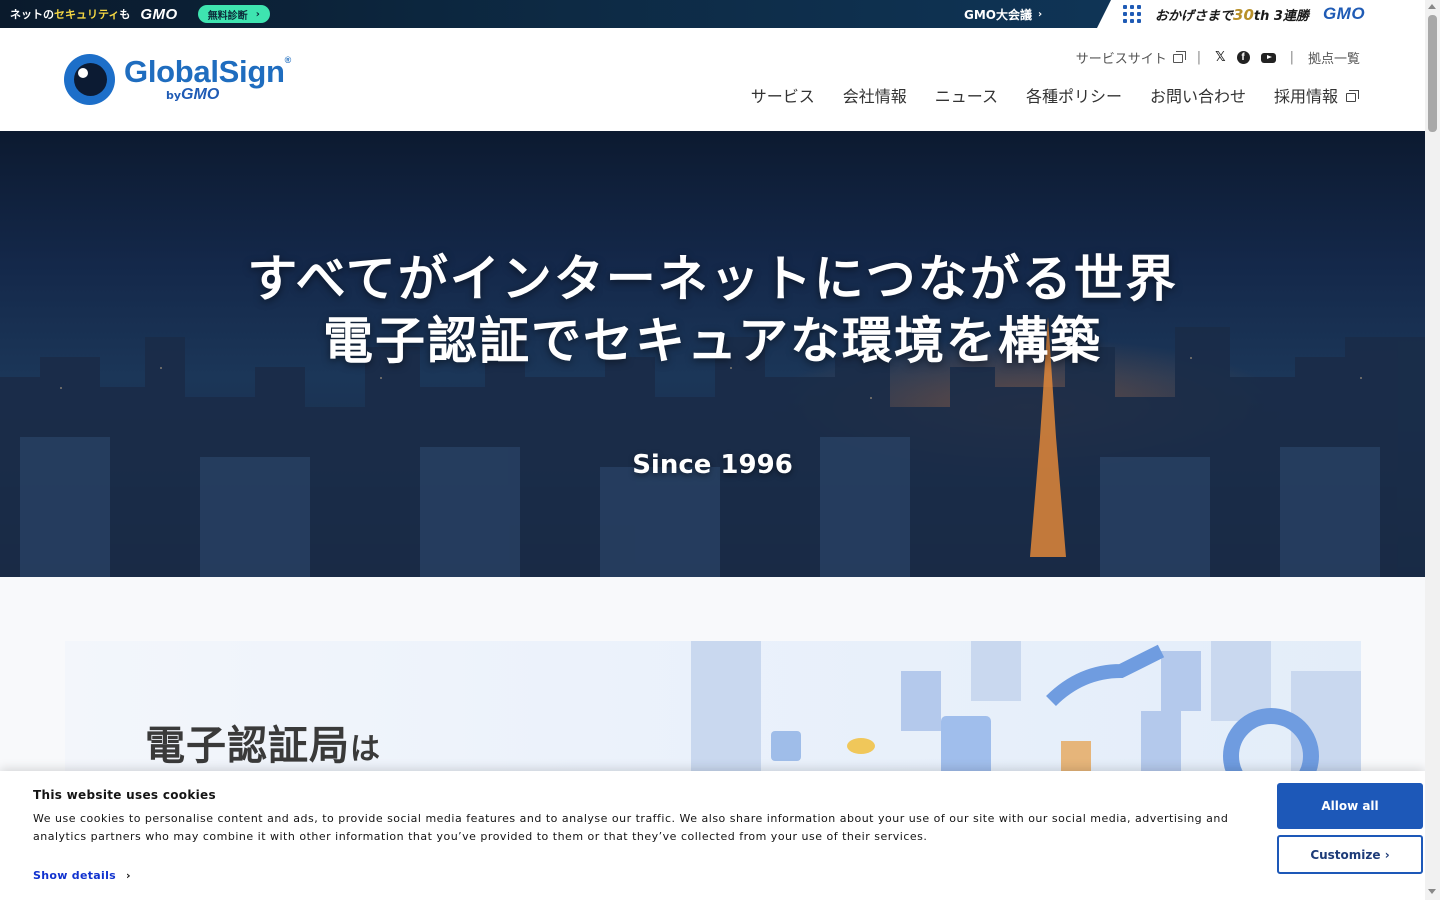 Image resolution: width=1440 pixels, height=900 pixels. Describe the element at coordinates (712, 465) in the screenshot. I see `hero-since: Since 1996` at that location.